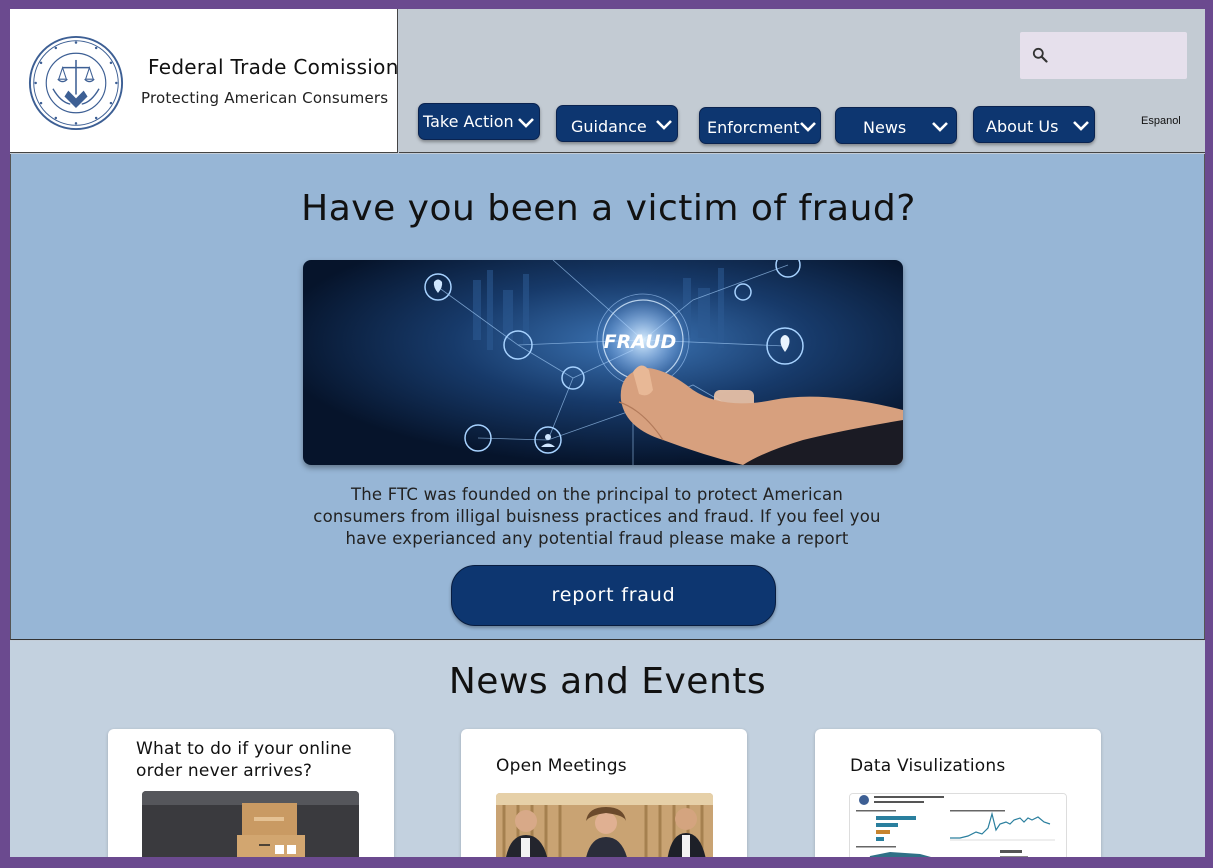 This screenshot has width=1213, height=868. I want to click on ftc-seal-logo, so click(76, 83).